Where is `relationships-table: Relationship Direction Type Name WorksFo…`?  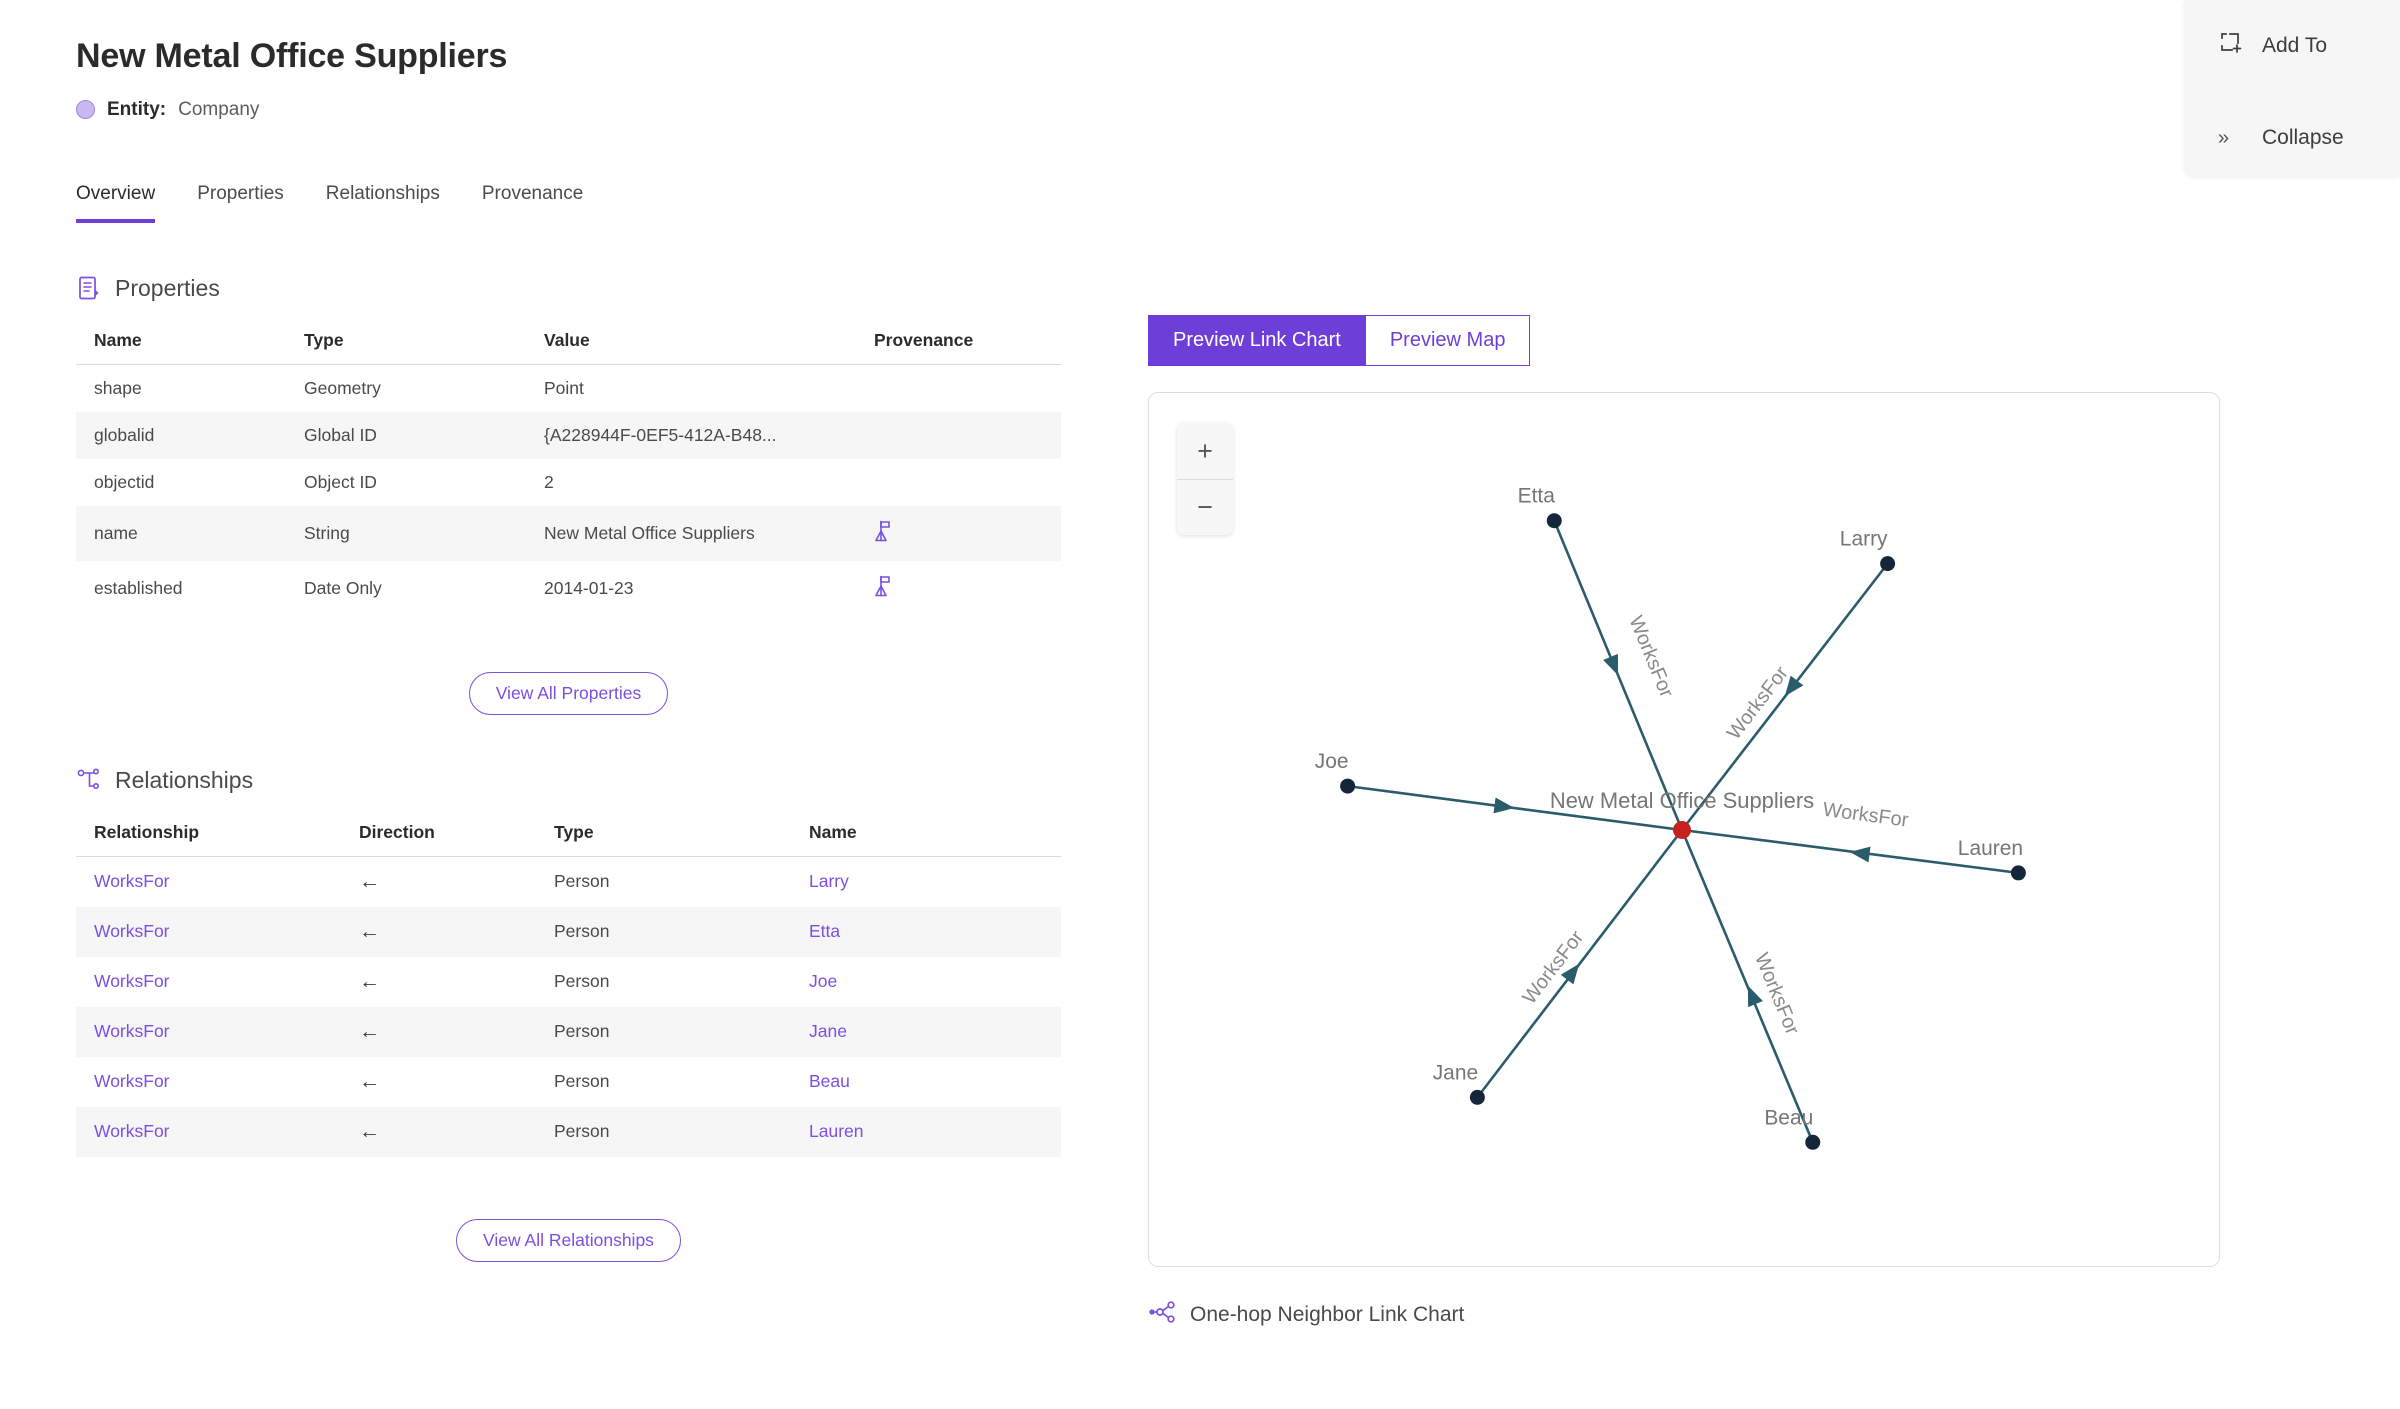
relationships-table: Relationship Direction Type Name WorksFo… is located at coordinates (568, 986).